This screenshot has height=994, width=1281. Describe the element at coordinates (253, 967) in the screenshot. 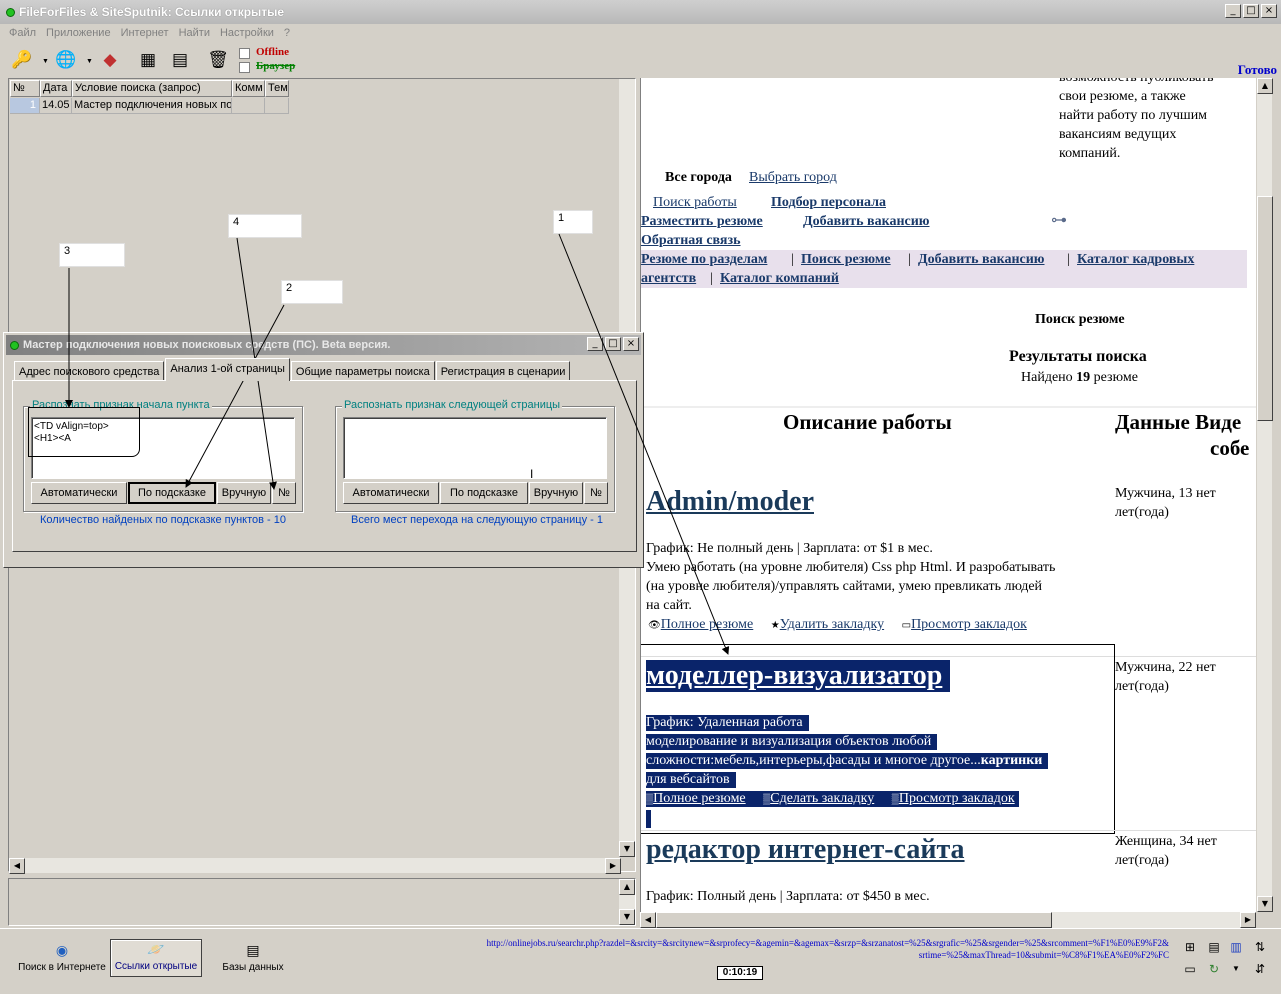

I see `nav-label: Базы данных` at that location.